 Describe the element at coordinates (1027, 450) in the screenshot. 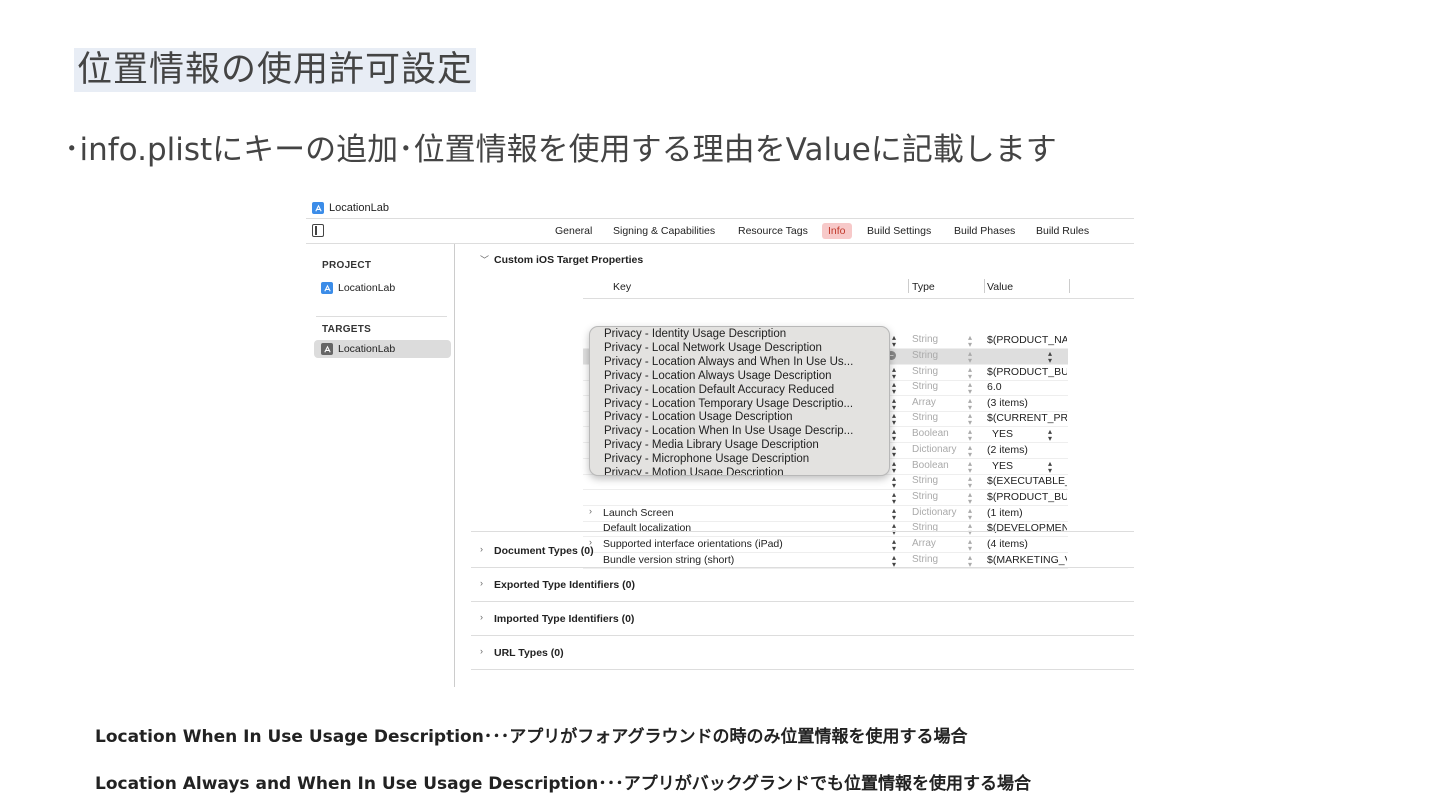

I see `row-value: (2 items)` at that location.